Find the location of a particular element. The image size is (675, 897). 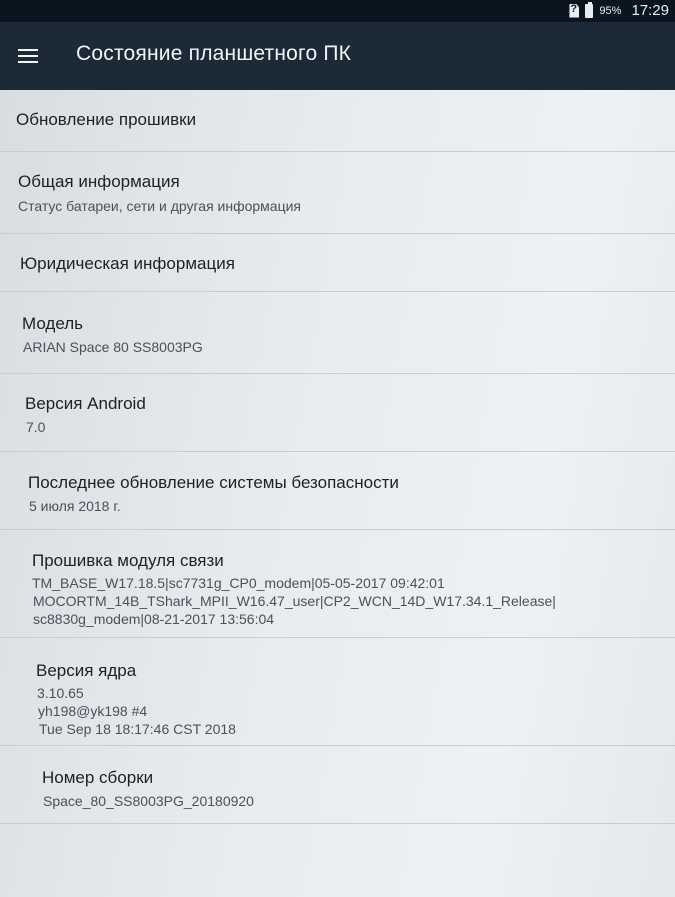

list-item-model: Модель ARIAN Space 80 SS8003PG is located at coordinates (337, 333).